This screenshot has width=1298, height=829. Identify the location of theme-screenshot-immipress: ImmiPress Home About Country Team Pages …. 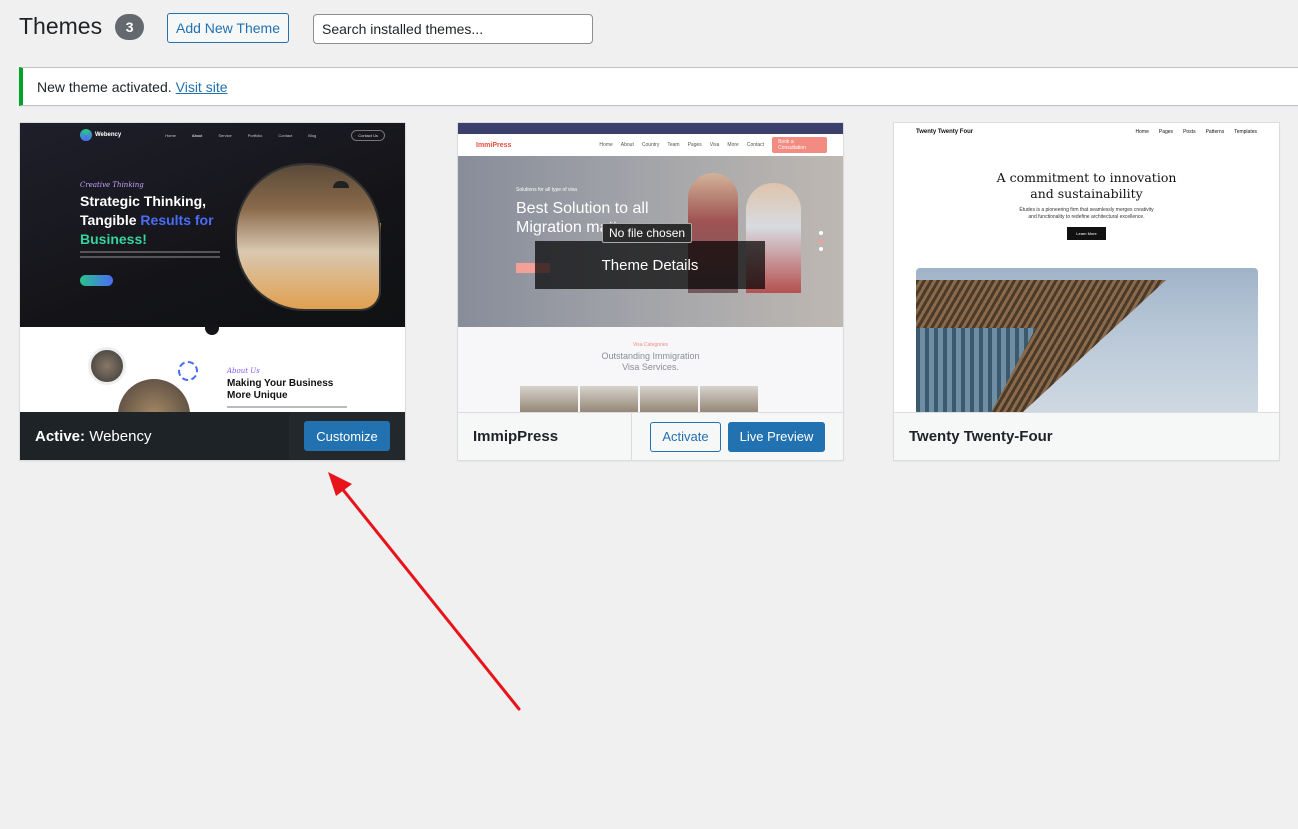
(650, 267).